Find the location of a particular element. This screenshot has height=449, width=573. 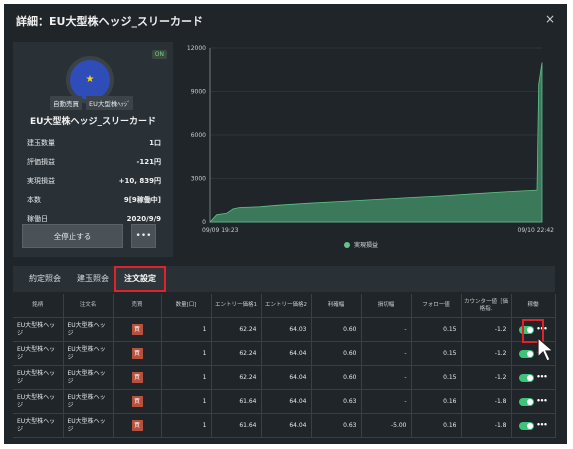

col-active: 稼働 is located at coordinates (533, 306).